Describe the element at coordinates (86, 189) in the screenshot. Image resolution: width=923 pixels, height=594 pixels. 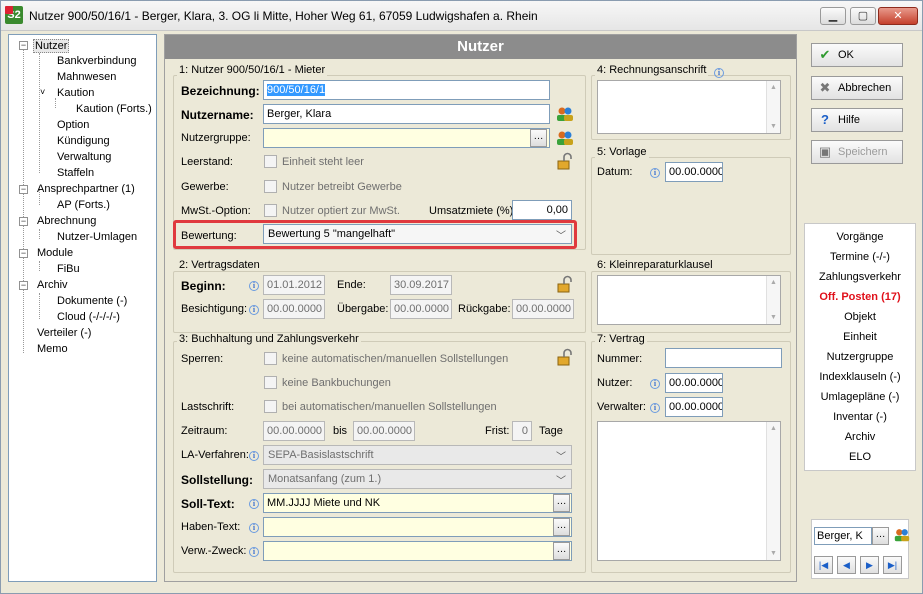
I see `tree-item-ansprechpartner: Ansprechpartner (1)` at that location.